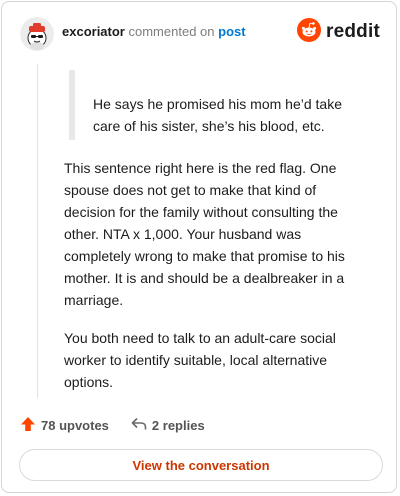  What do you see at coordinates (309, 32) in the screenshot?
I see `reddit-logo-icon` at bounding box center [309, 32].